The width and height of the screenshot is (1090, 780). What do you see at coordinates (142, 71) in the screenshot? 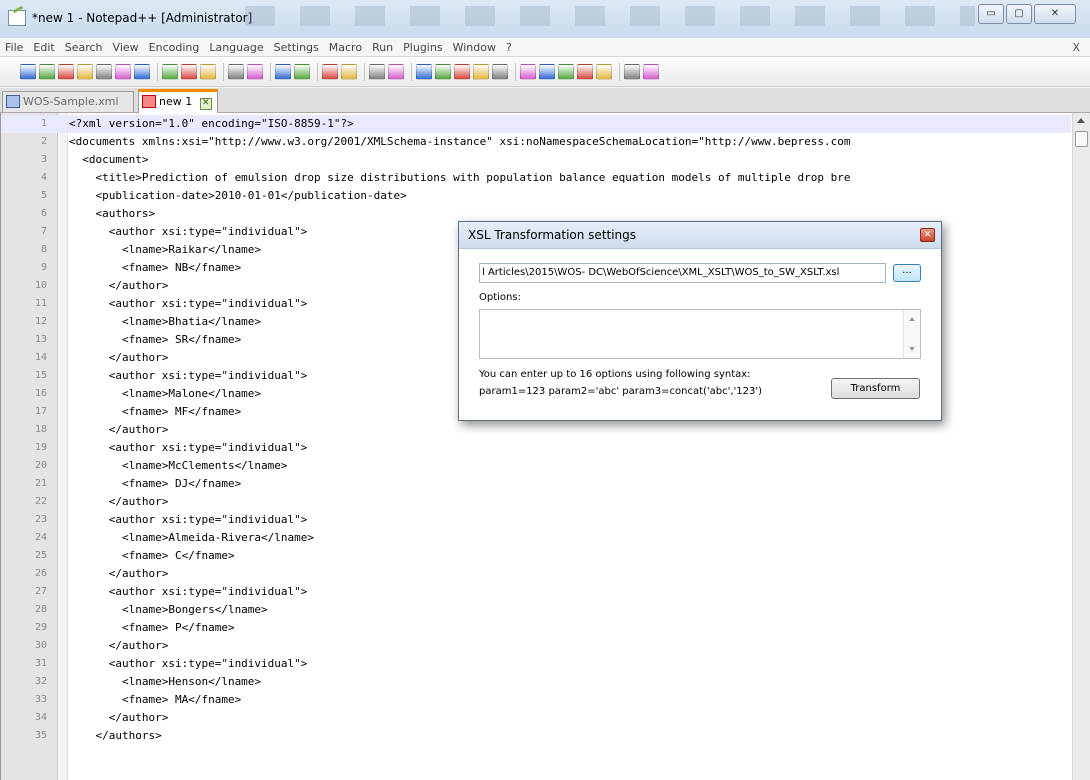
I see `print-icon` at bounding box center [142, 71].